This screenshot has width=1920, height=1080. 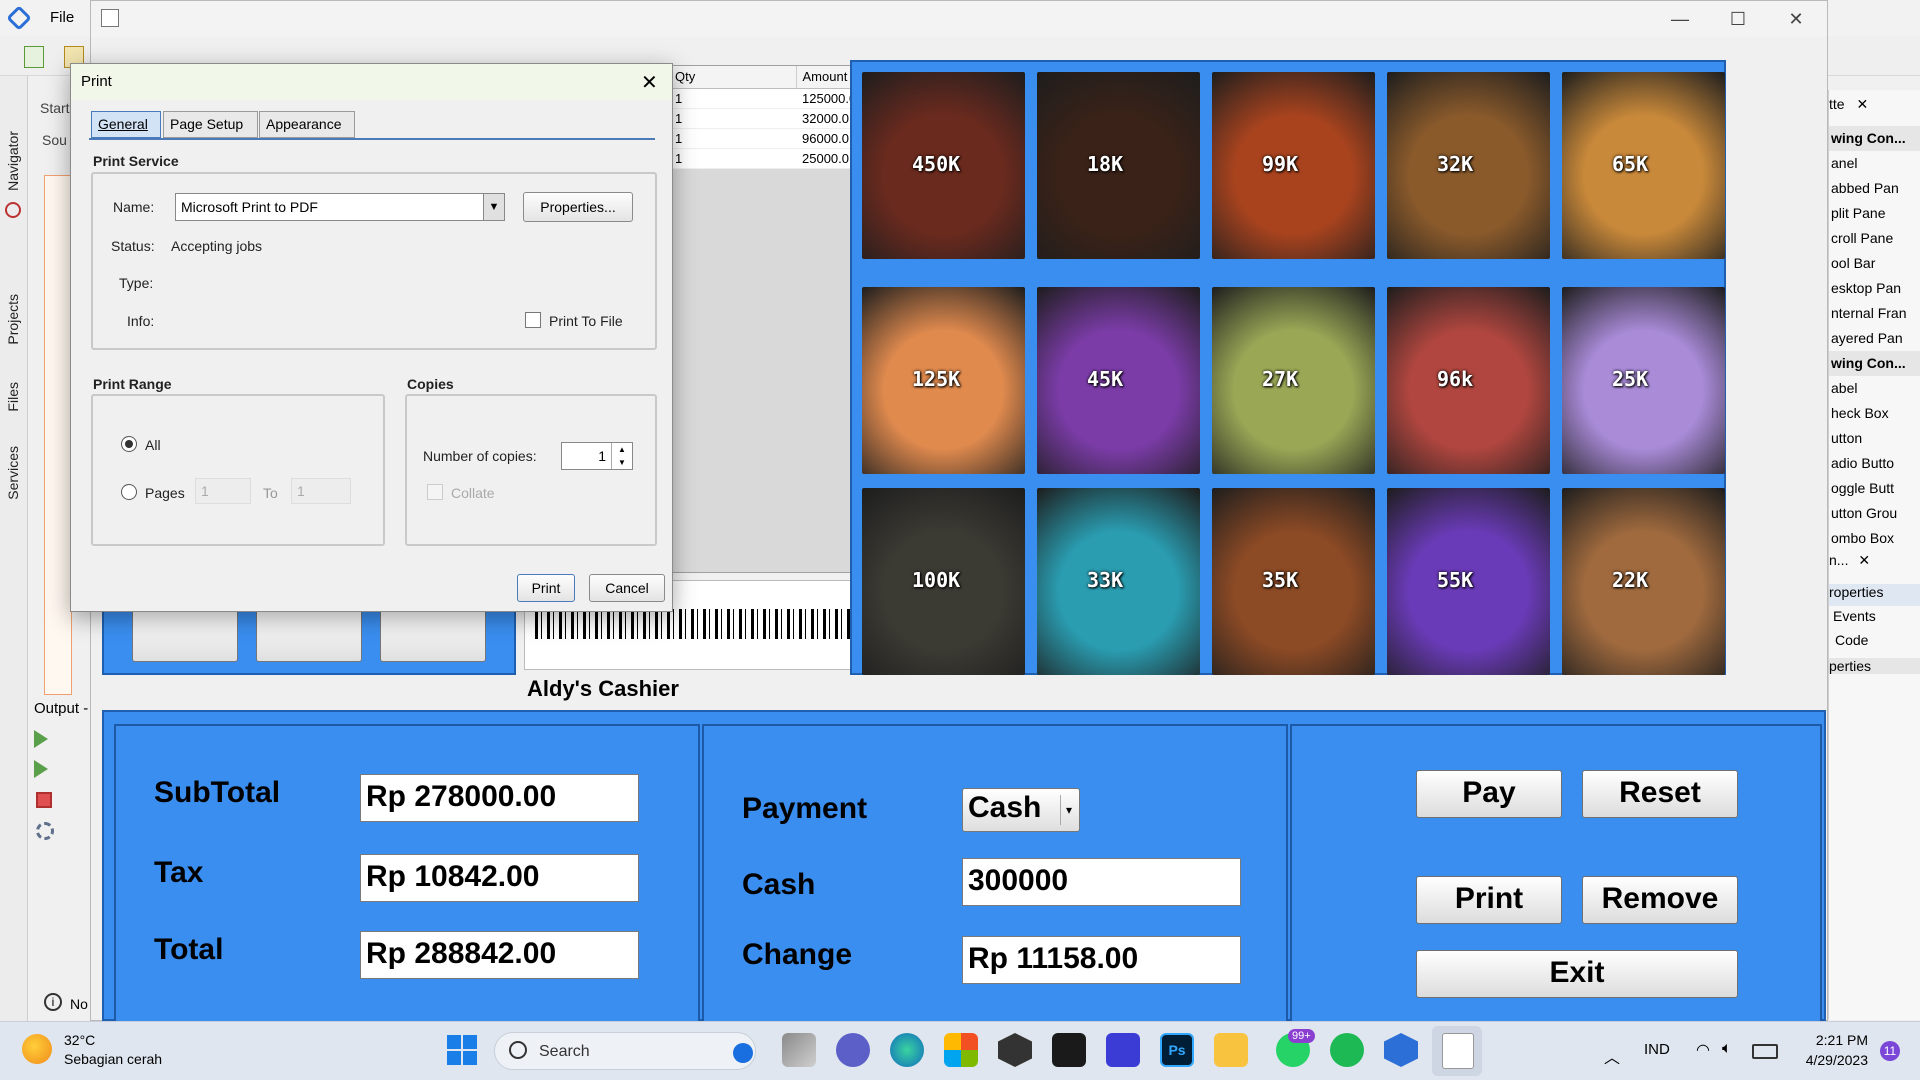 I want to click on product-tile: 55K, so click(x=1468, y=581).